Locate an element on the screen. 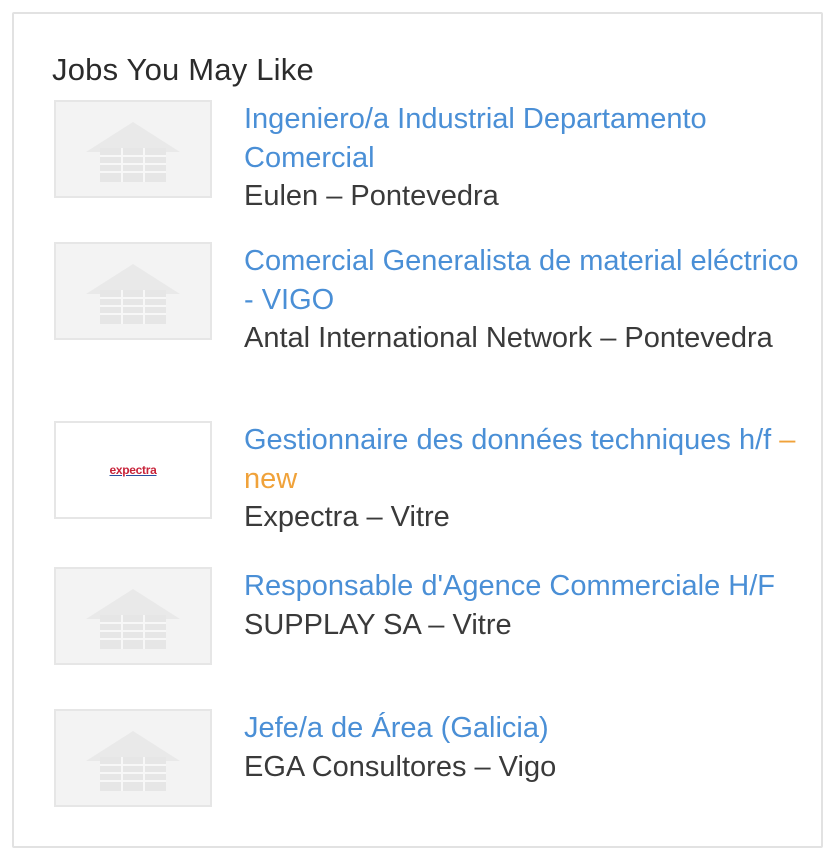  expectra-logo: expectra is located at coordinates (133, 470).